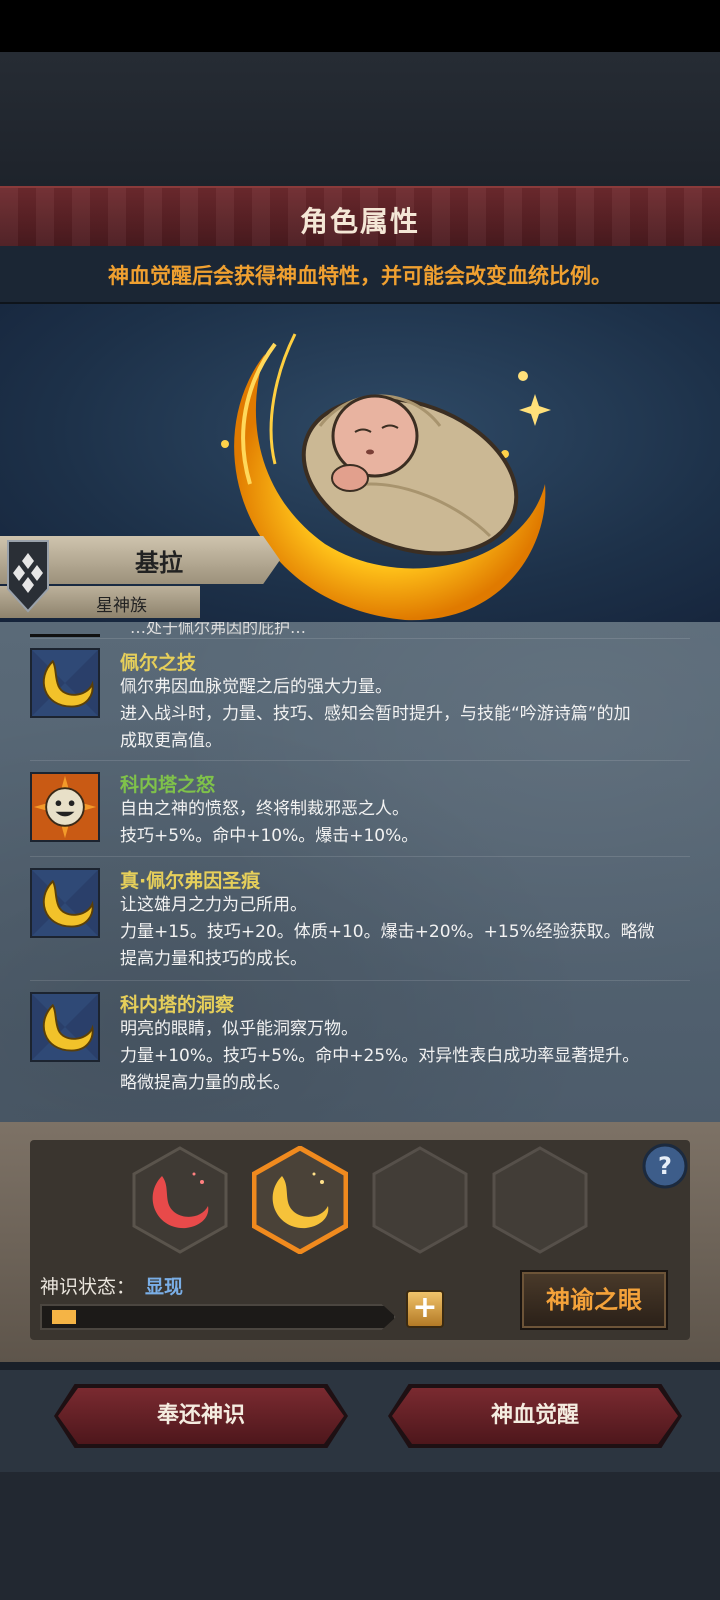  Describe the element at coordinates (535, 1416) in the screenshot. I see `blood-awakening-button: 神血觉醒` at that location.